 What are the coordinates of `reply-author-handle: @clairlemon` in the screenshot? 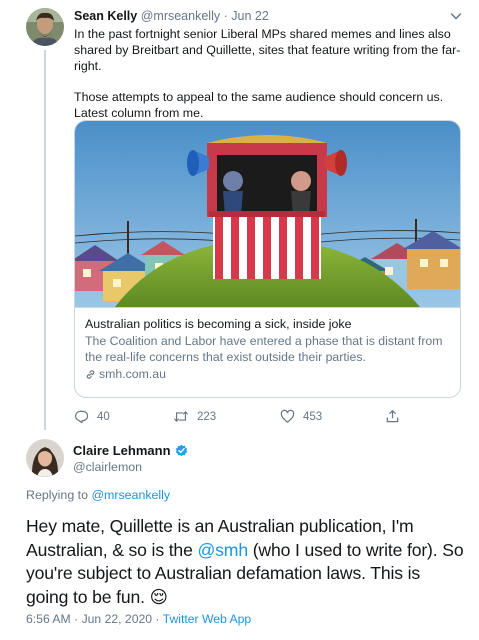 It's located at (107, 467).